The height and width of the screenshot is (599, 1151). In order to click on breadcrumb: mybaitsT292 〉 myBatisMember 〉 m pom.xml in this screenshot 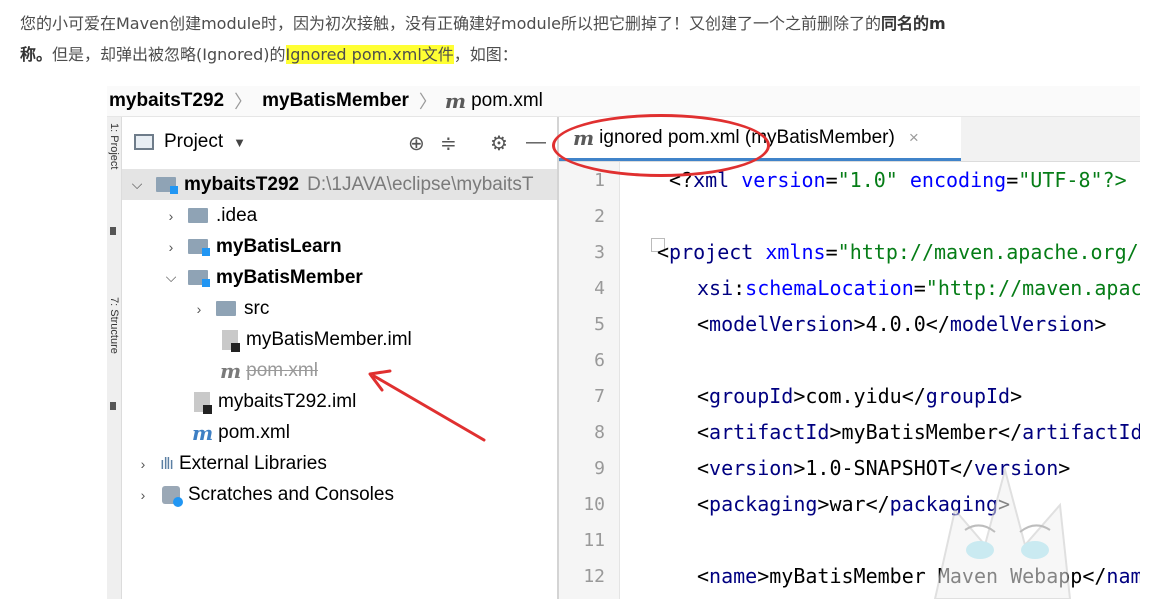, I will do `click(623, 101)`.